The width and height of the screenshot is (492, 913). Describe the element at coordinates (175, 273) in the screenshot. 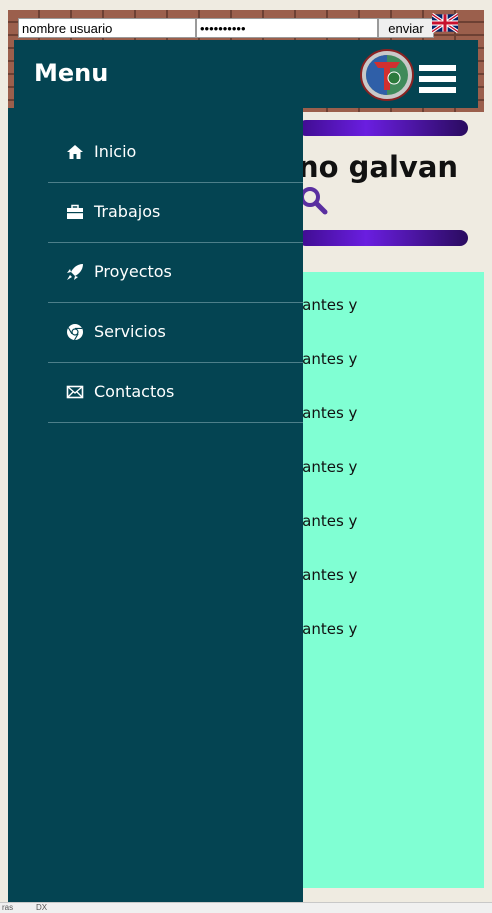

I see `drawer-item-proyectos: Proyectos` at that location.